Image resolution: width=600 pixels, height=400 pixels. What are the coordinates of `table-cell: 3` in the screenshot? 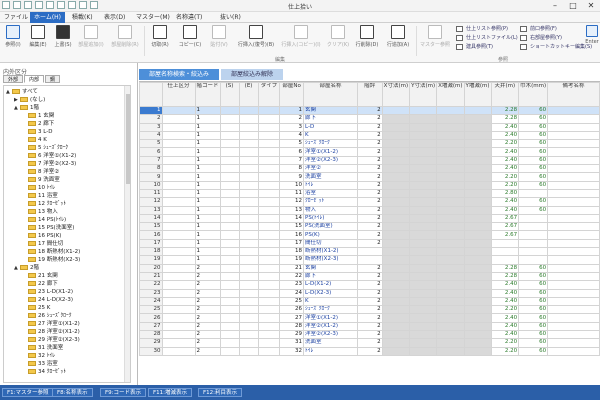 It's located at (292, 127).